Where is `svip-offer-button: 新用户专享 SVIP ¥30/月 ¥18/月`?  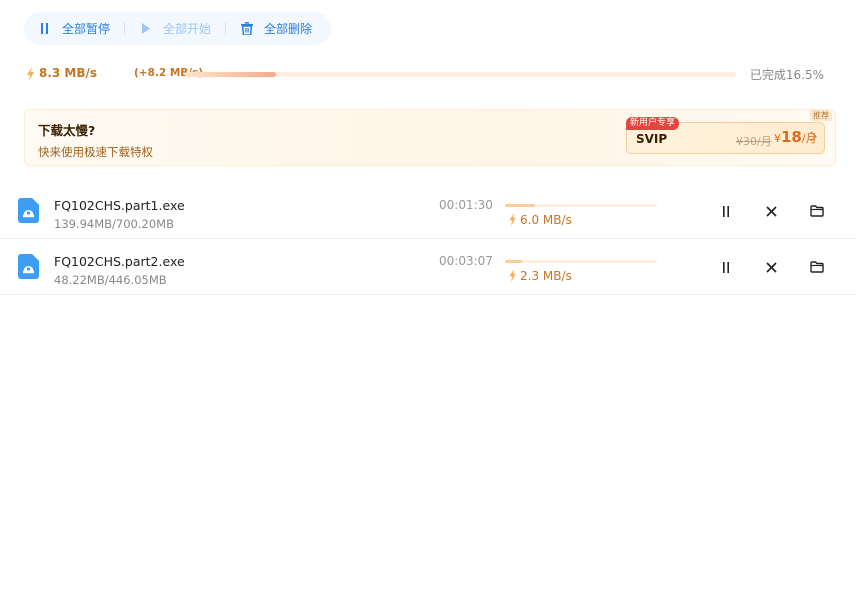
svip-offer-button: 新用户专享 SVIP ¥30/月 ¥18/月 is located at coordinates (725, 135).